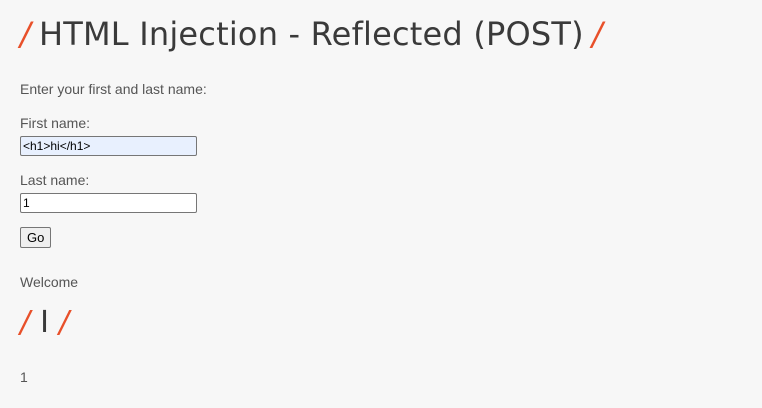  Describe the element at coordinates (64, 322) in the screenshot. I see `result-slash-right: /` at that location.